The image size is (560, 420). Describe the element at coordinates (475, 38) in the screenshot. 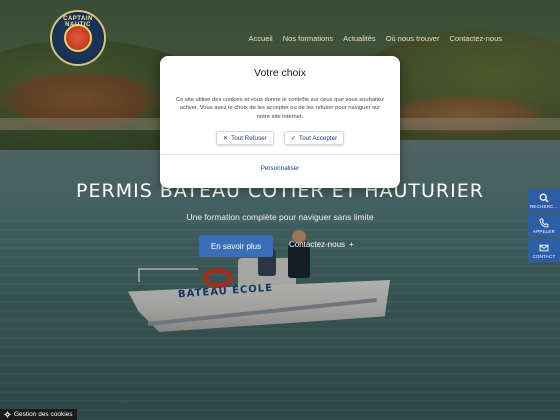

I see `nav-item-contact: Contactez-nous` at that location.